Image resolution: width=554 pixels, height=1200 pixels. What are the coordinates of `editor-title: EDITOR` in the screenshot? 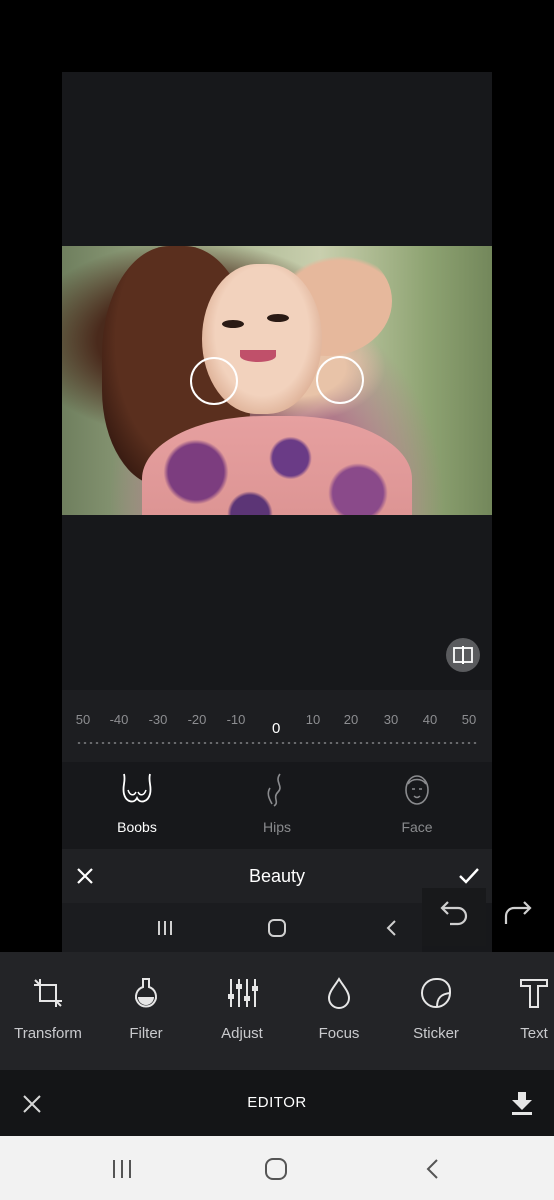 It's located at (277, 1102).